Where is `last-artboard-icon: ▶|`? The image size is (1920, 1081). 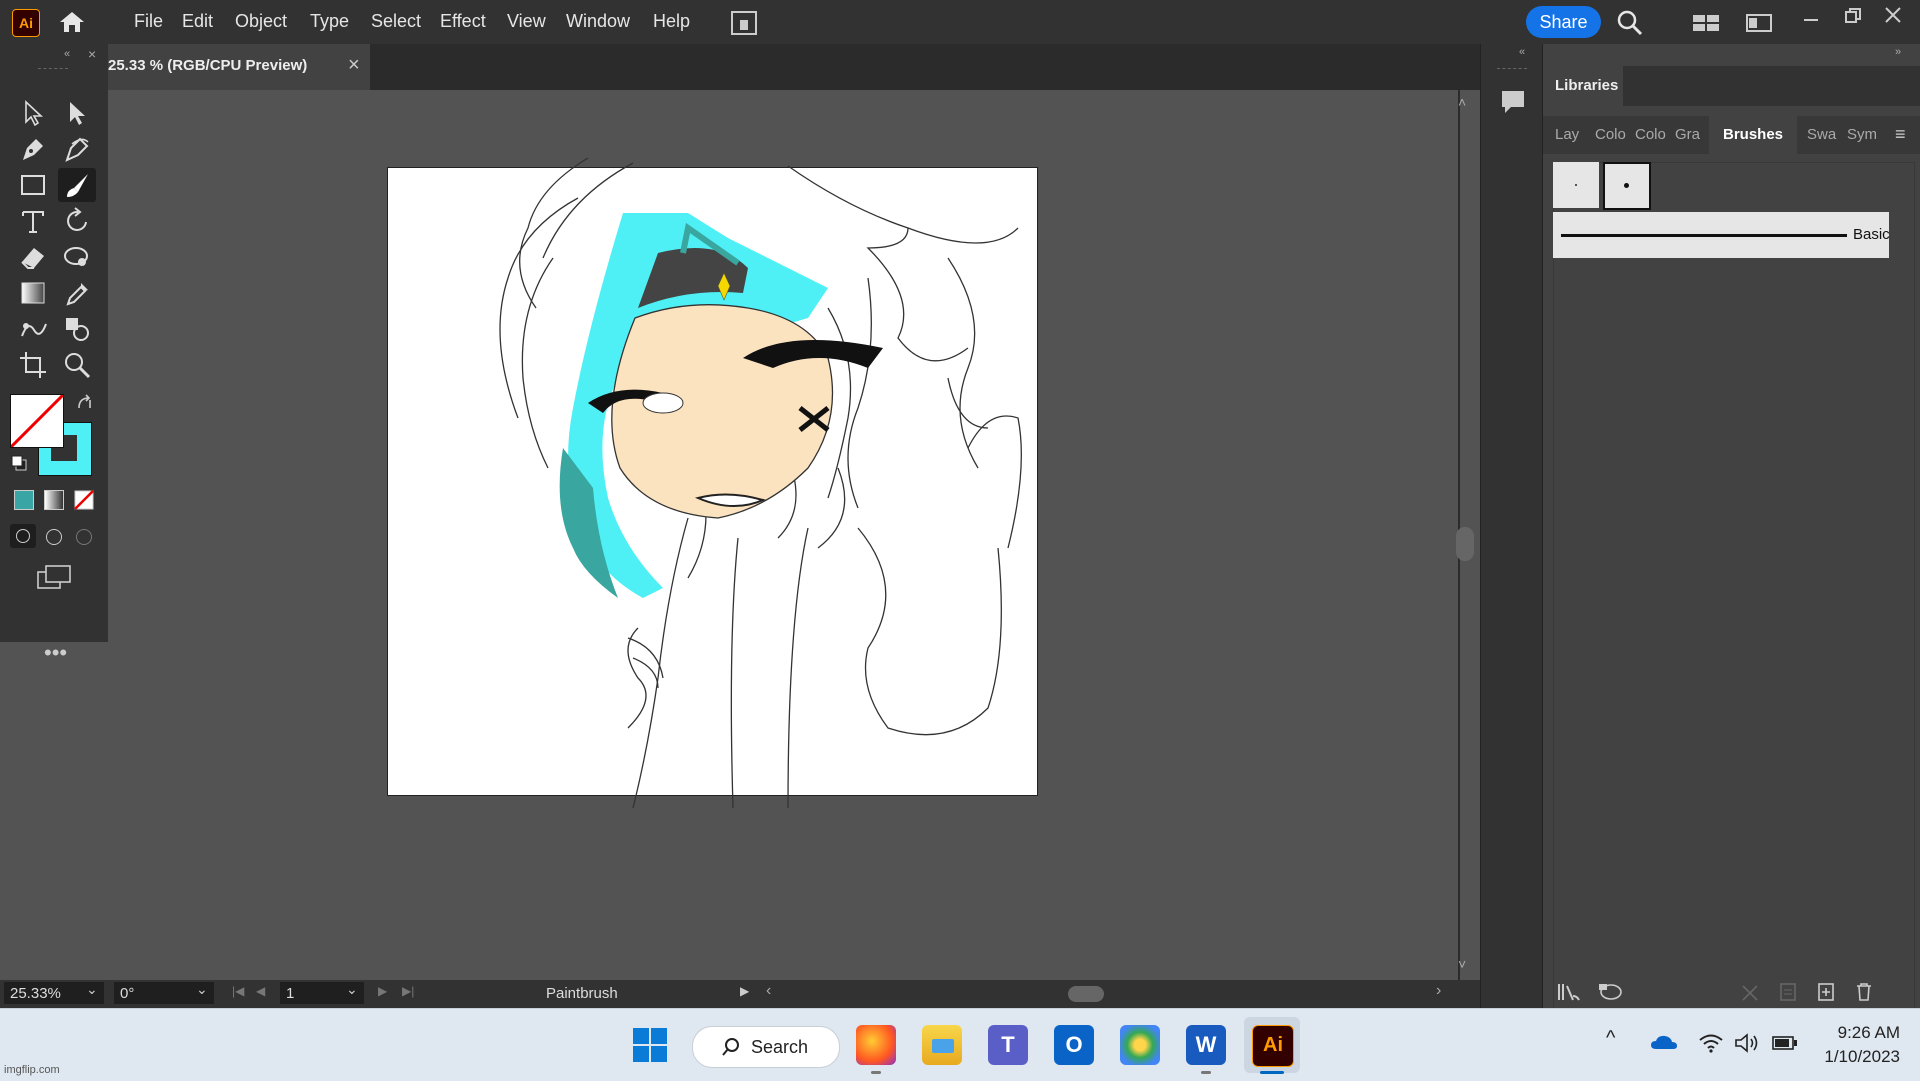
last-artboard-icon: ▶| is located at coordinates (408, 991).